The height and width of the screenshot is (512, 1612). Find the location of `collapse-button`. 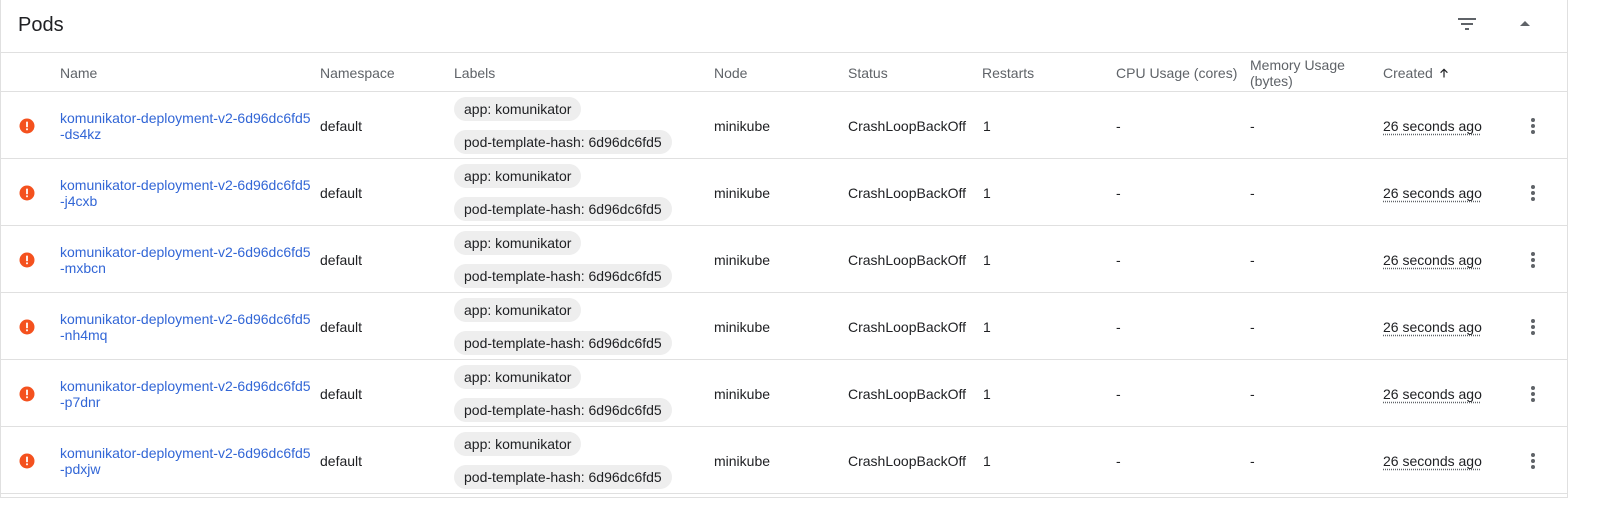

collapse-button is located at coordinates (1525, 26).